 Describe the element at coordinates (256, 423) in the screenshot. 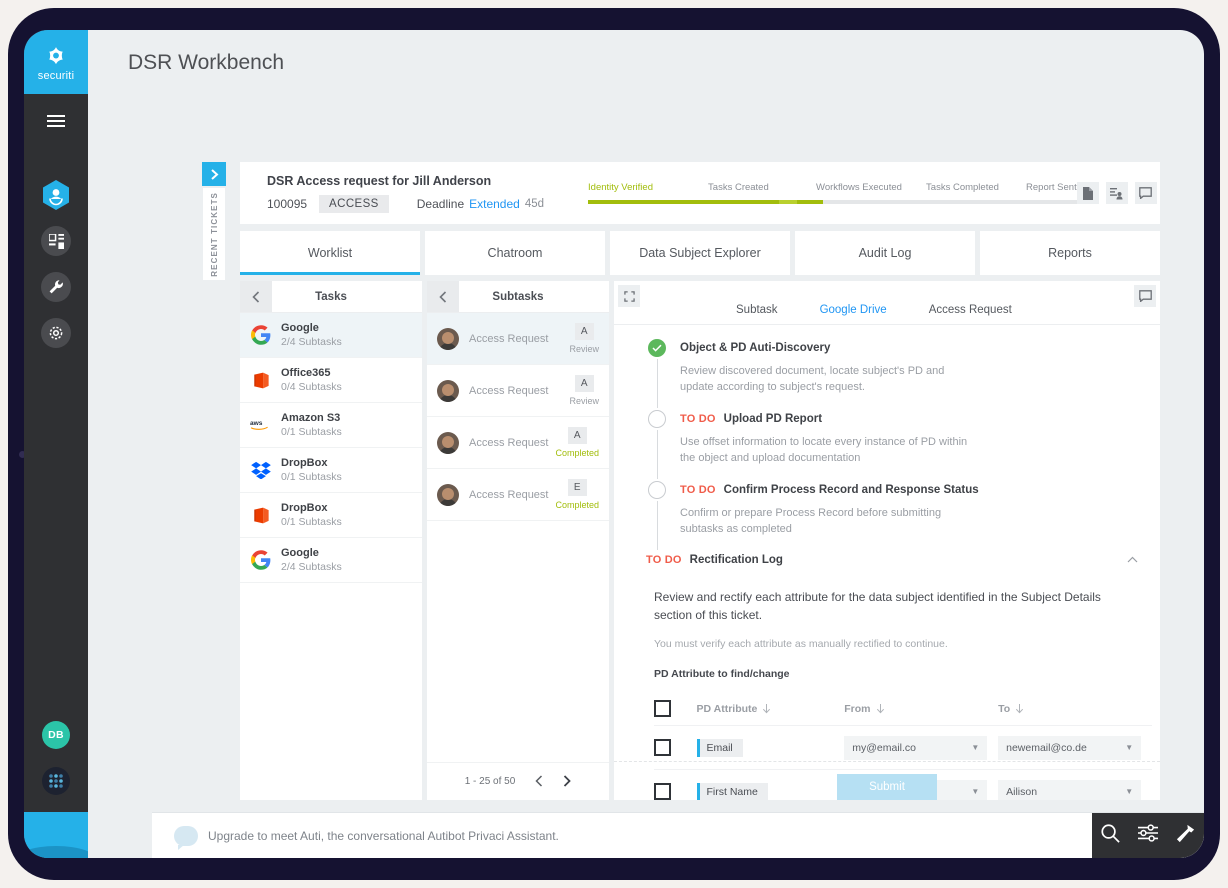

I see `svg-text: aws` at that location.